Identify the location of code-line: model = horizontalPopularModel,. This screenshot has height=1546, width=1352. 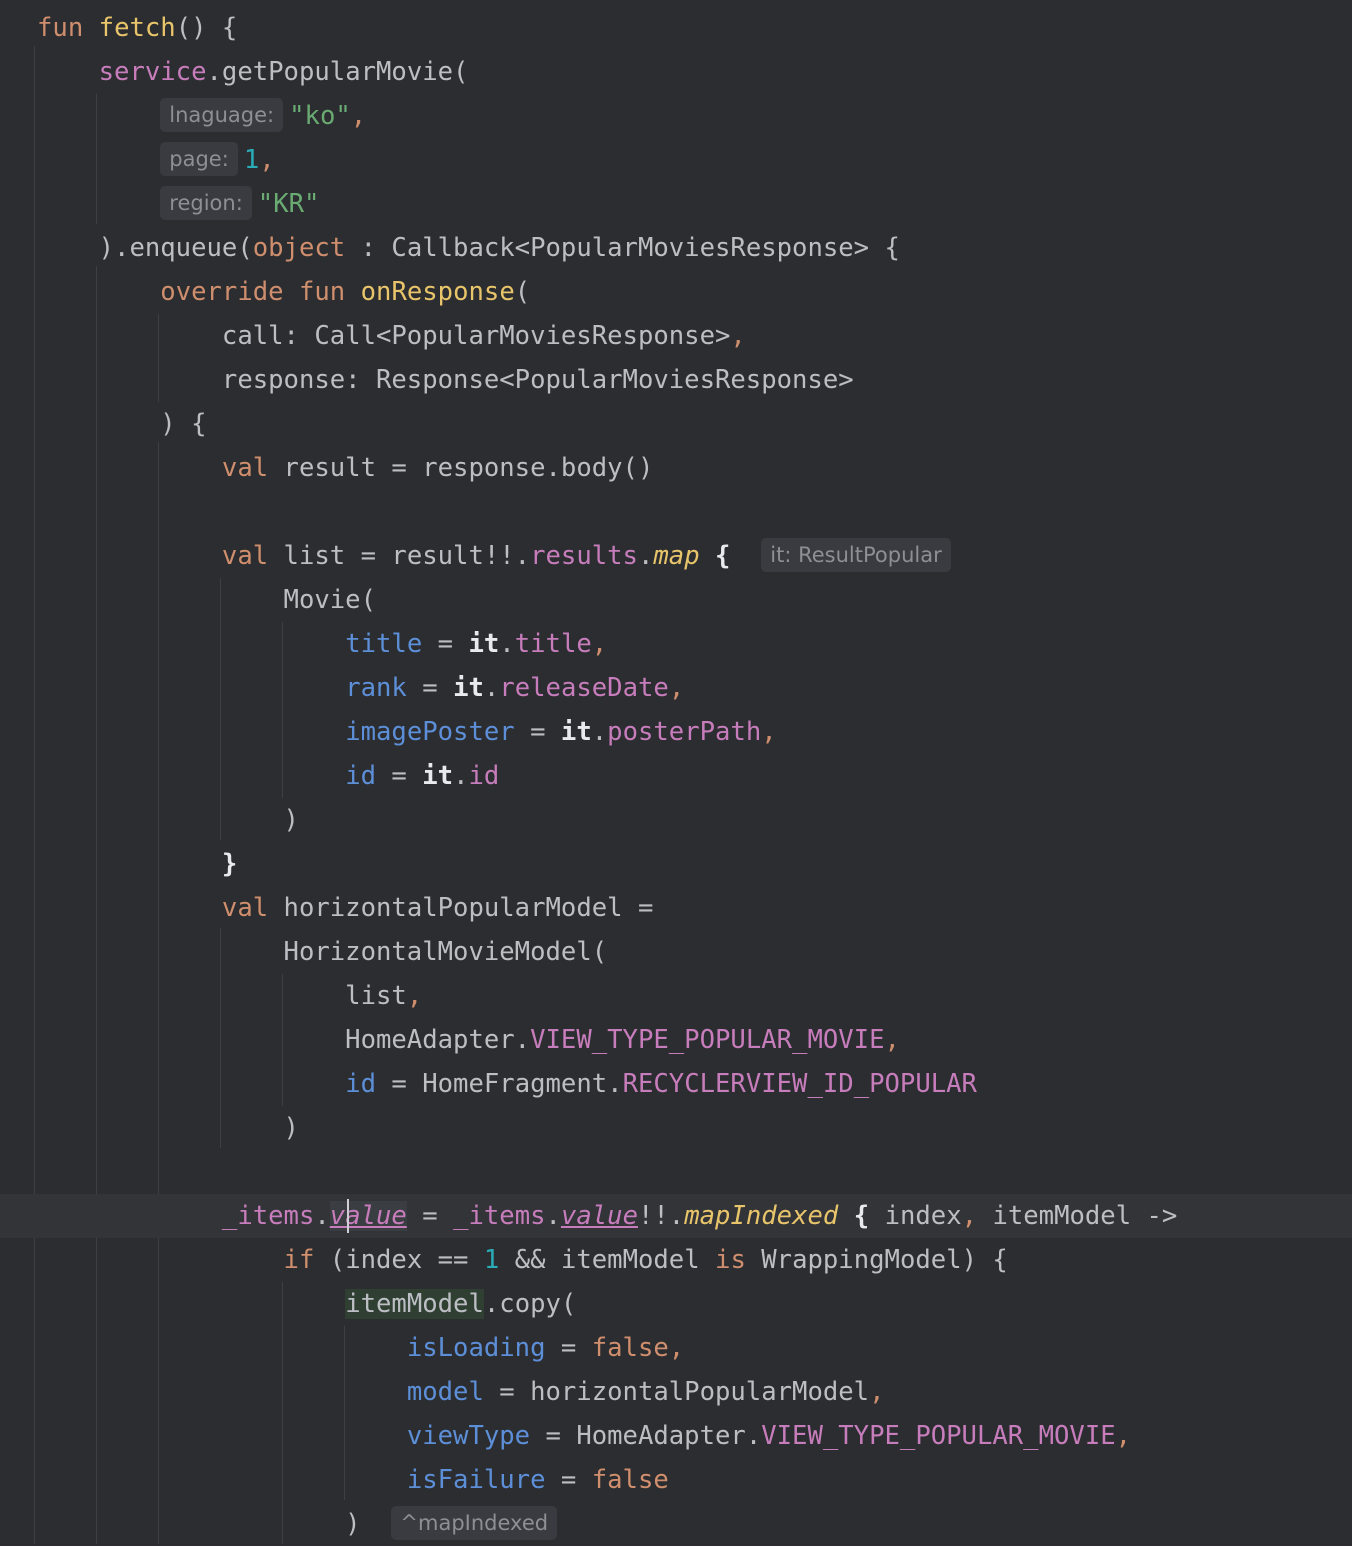
(676, 1392).